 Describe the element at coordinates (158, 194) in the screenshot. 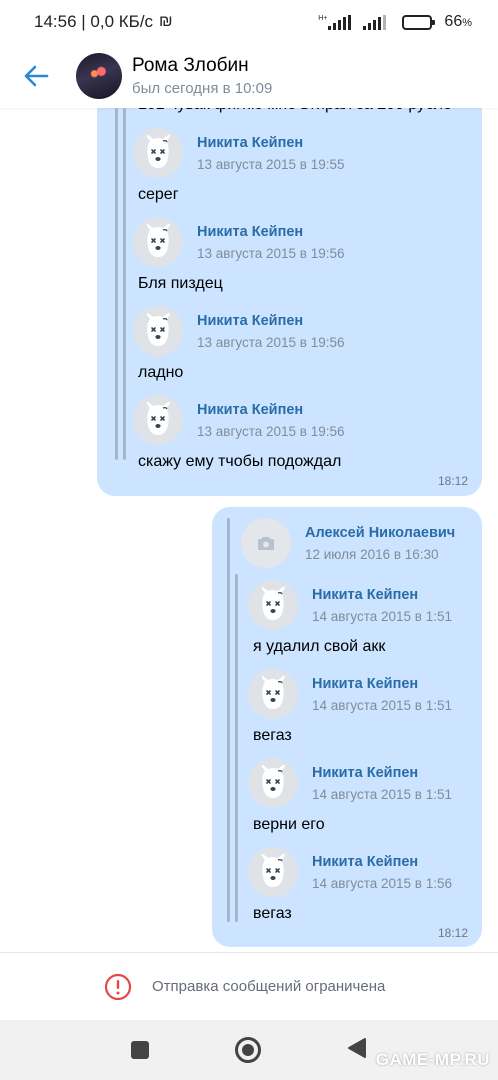

I see `forwarded-message-text: серег` at that location.